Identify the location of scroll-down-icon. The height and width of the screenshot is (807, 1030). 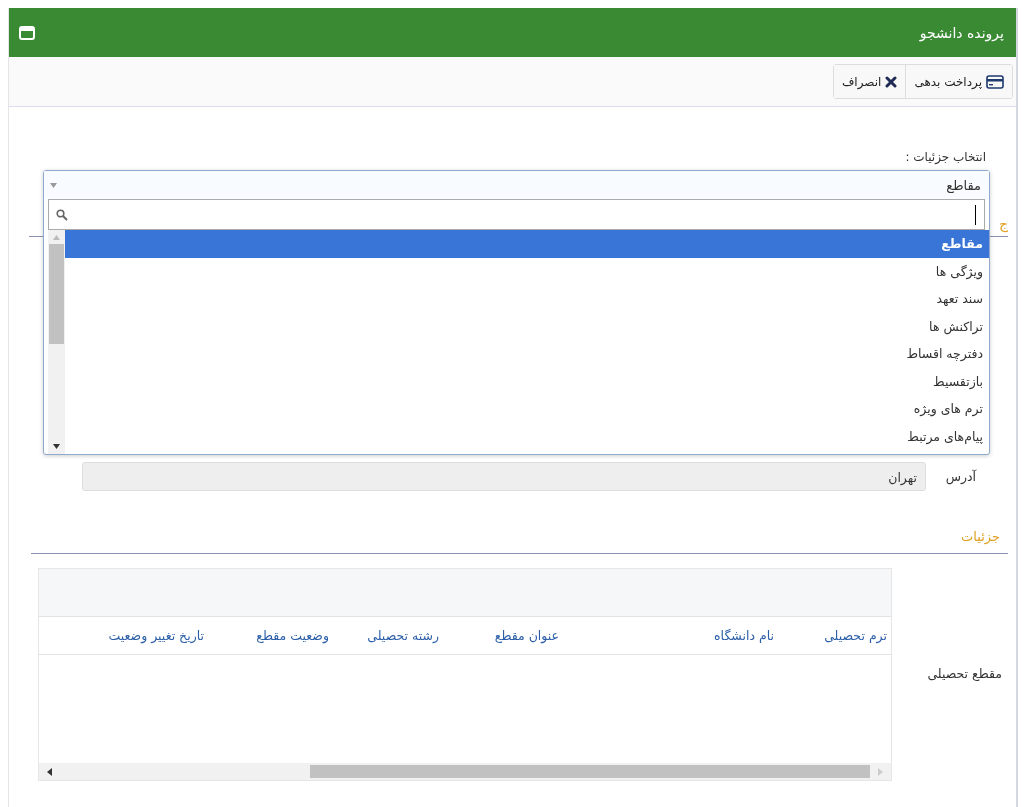
(56, 446).